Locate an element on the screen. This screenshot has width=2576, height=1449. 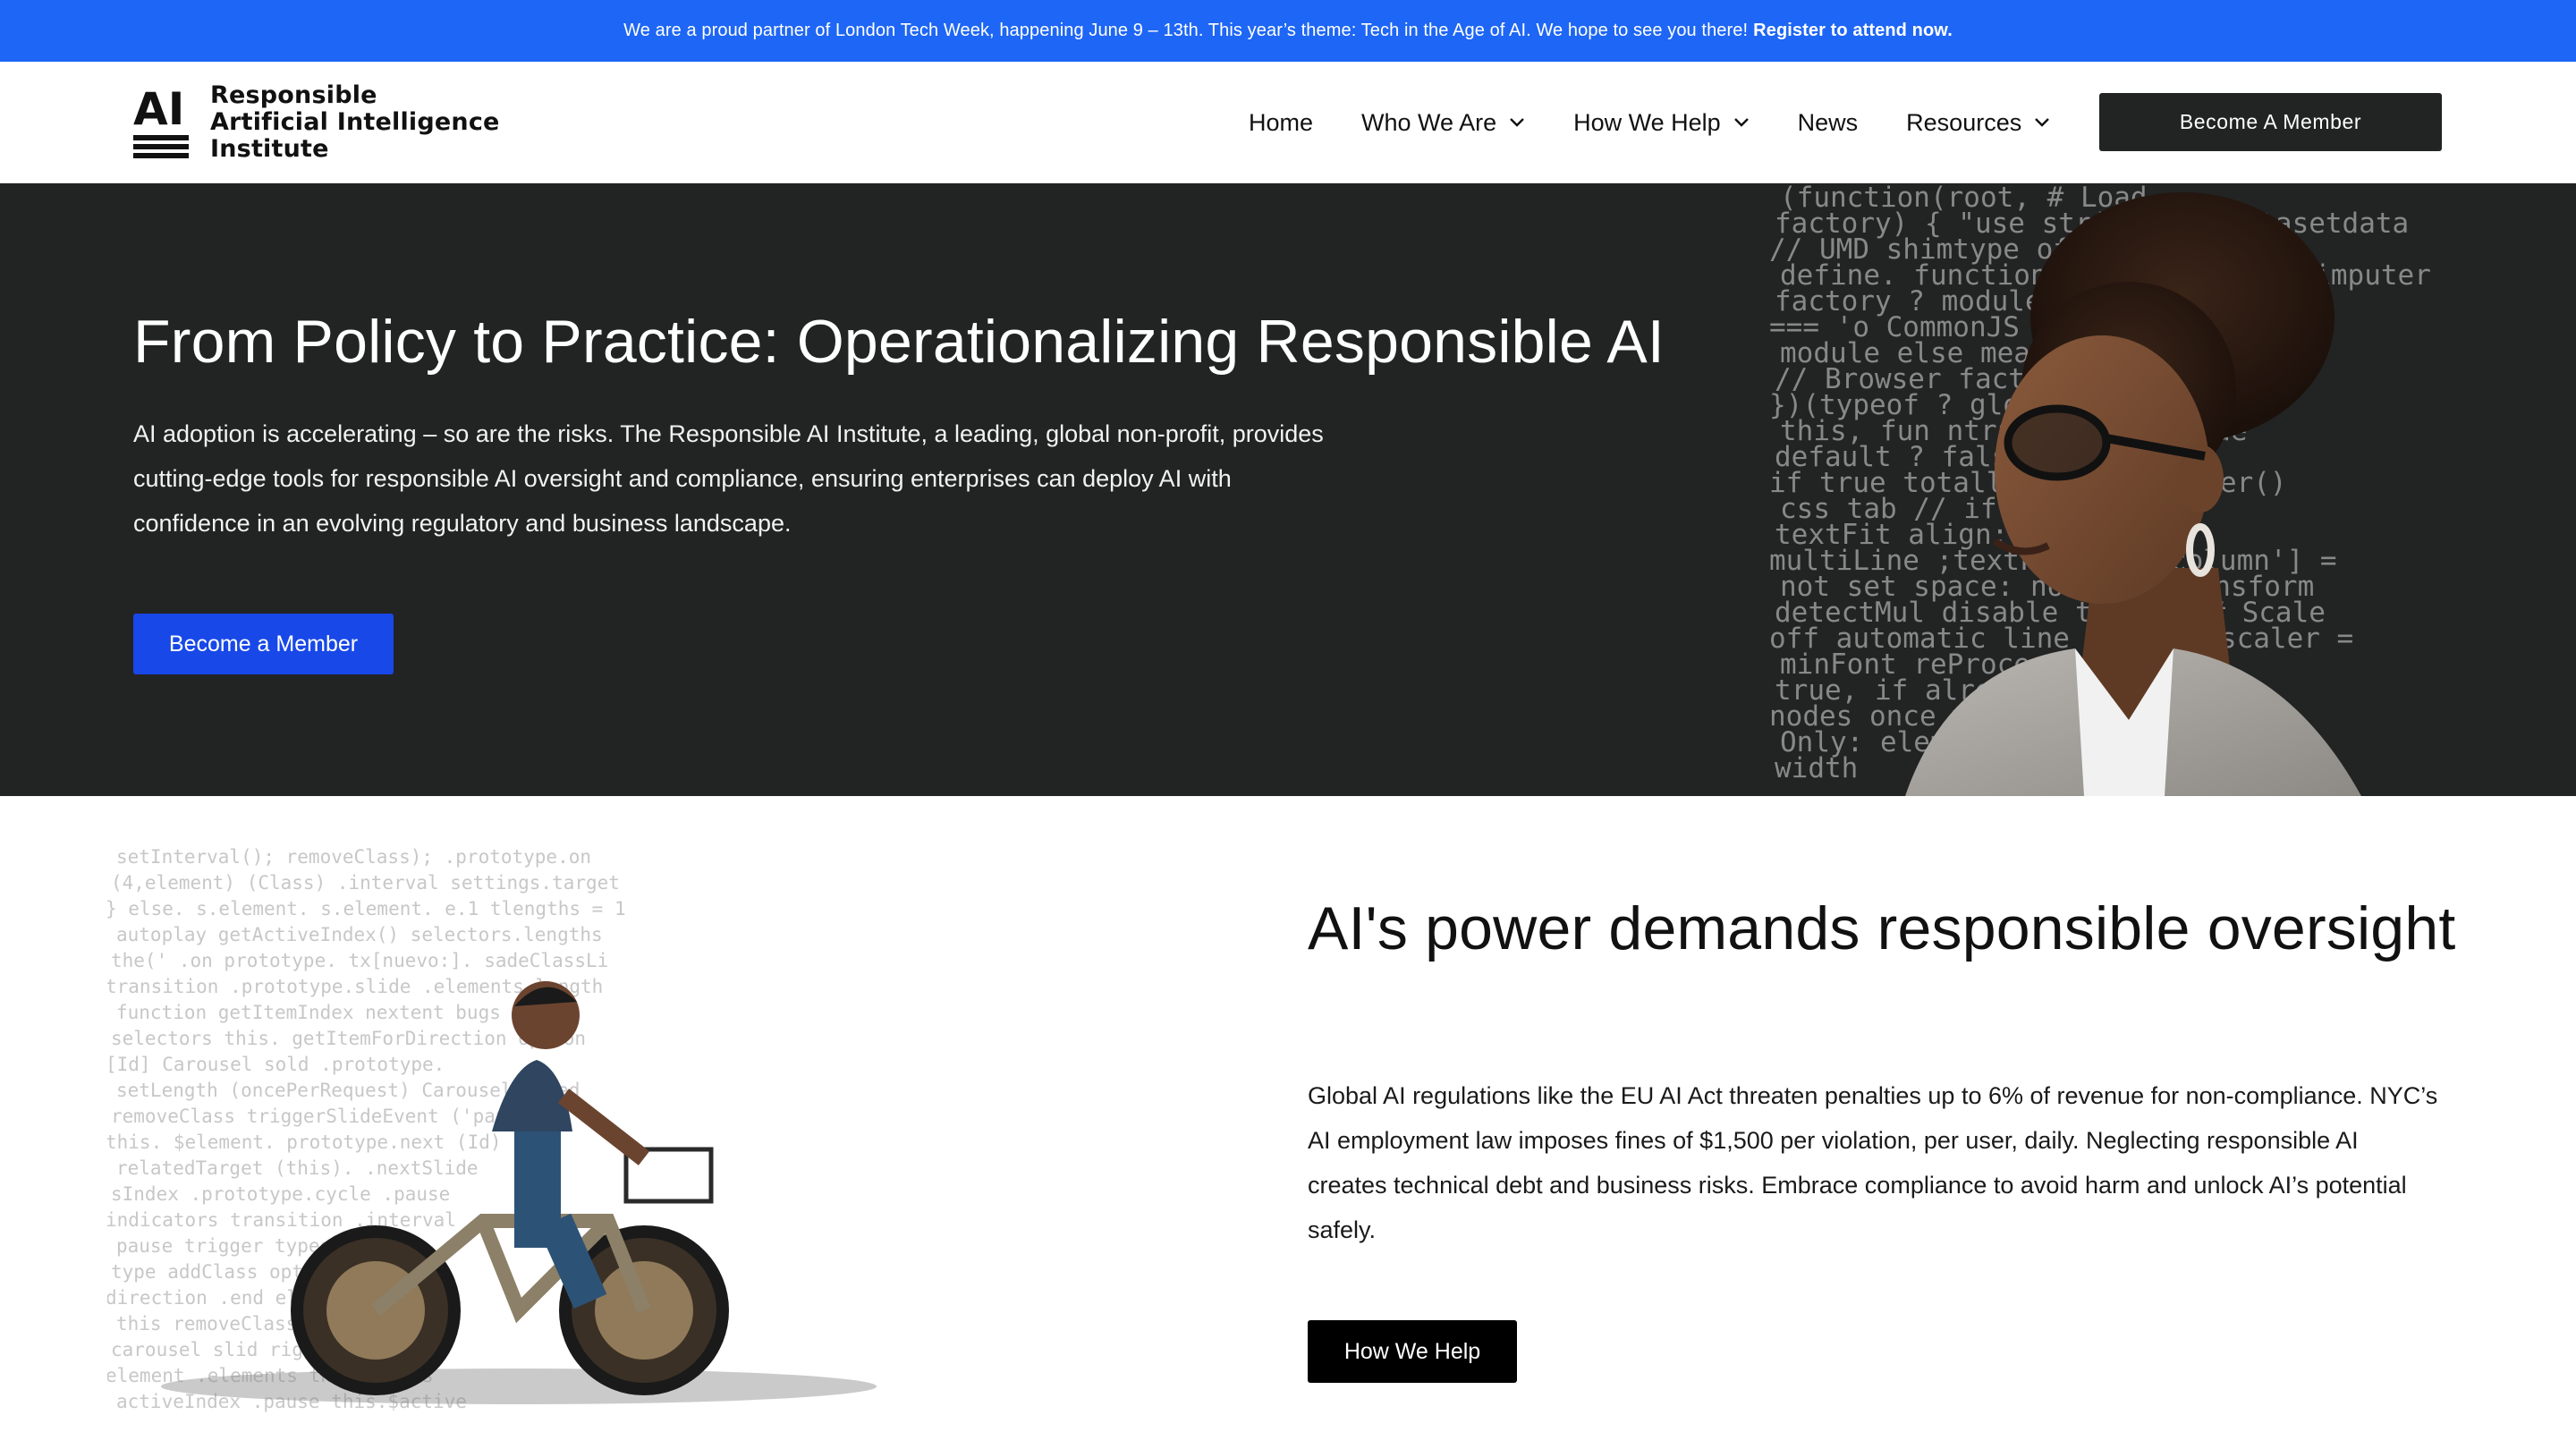
nav-label: Resources is located at coordinates (1964, 122).